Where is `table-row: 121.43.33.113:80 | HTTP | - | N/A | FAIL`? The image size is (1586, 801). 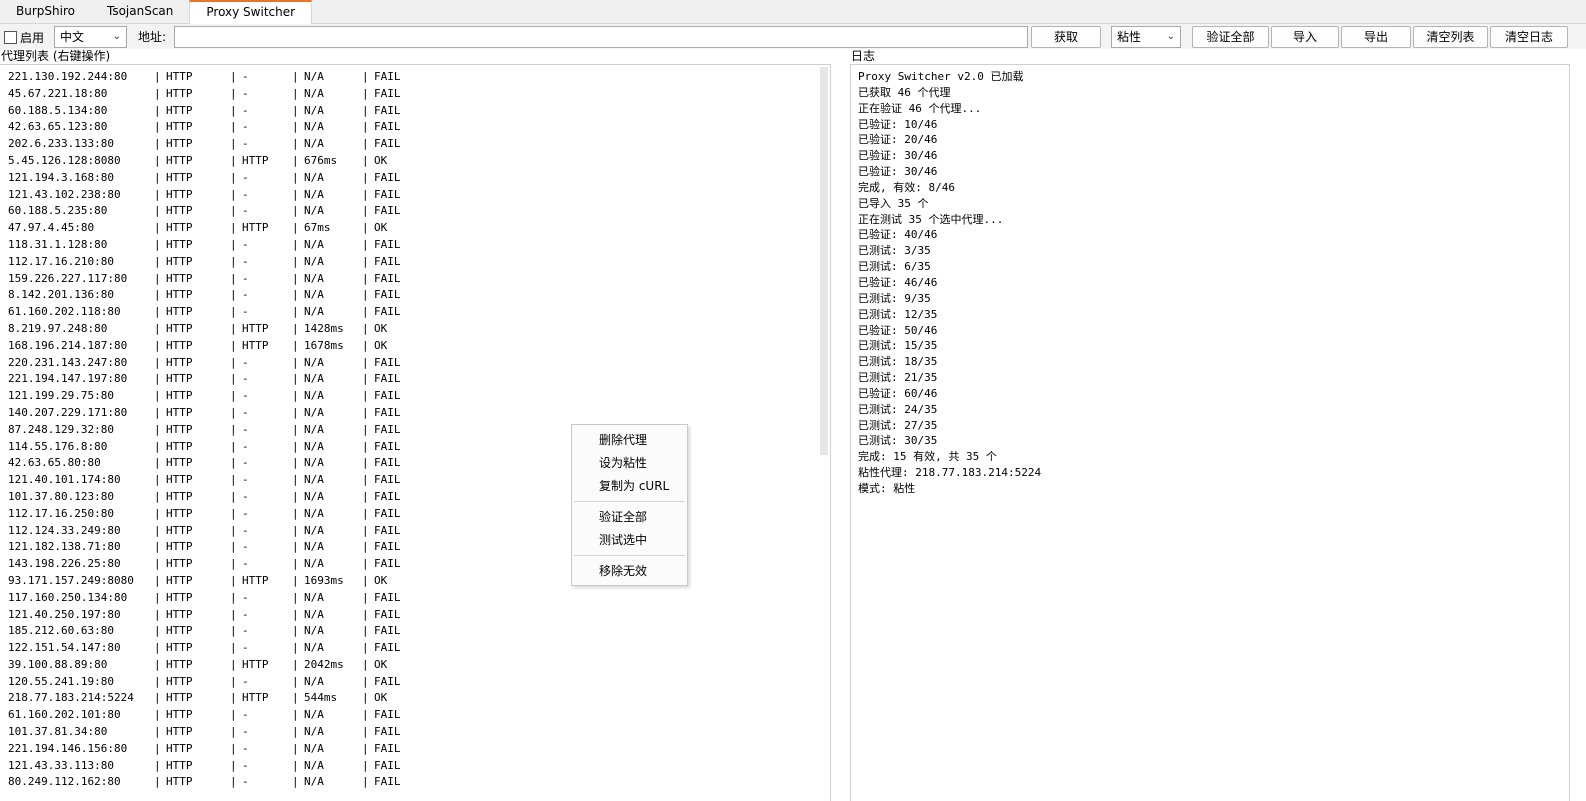
table-row: 121.43.33.113:80 | HTTP | - | N/A | FAIL is located at coordinates (211, 766).